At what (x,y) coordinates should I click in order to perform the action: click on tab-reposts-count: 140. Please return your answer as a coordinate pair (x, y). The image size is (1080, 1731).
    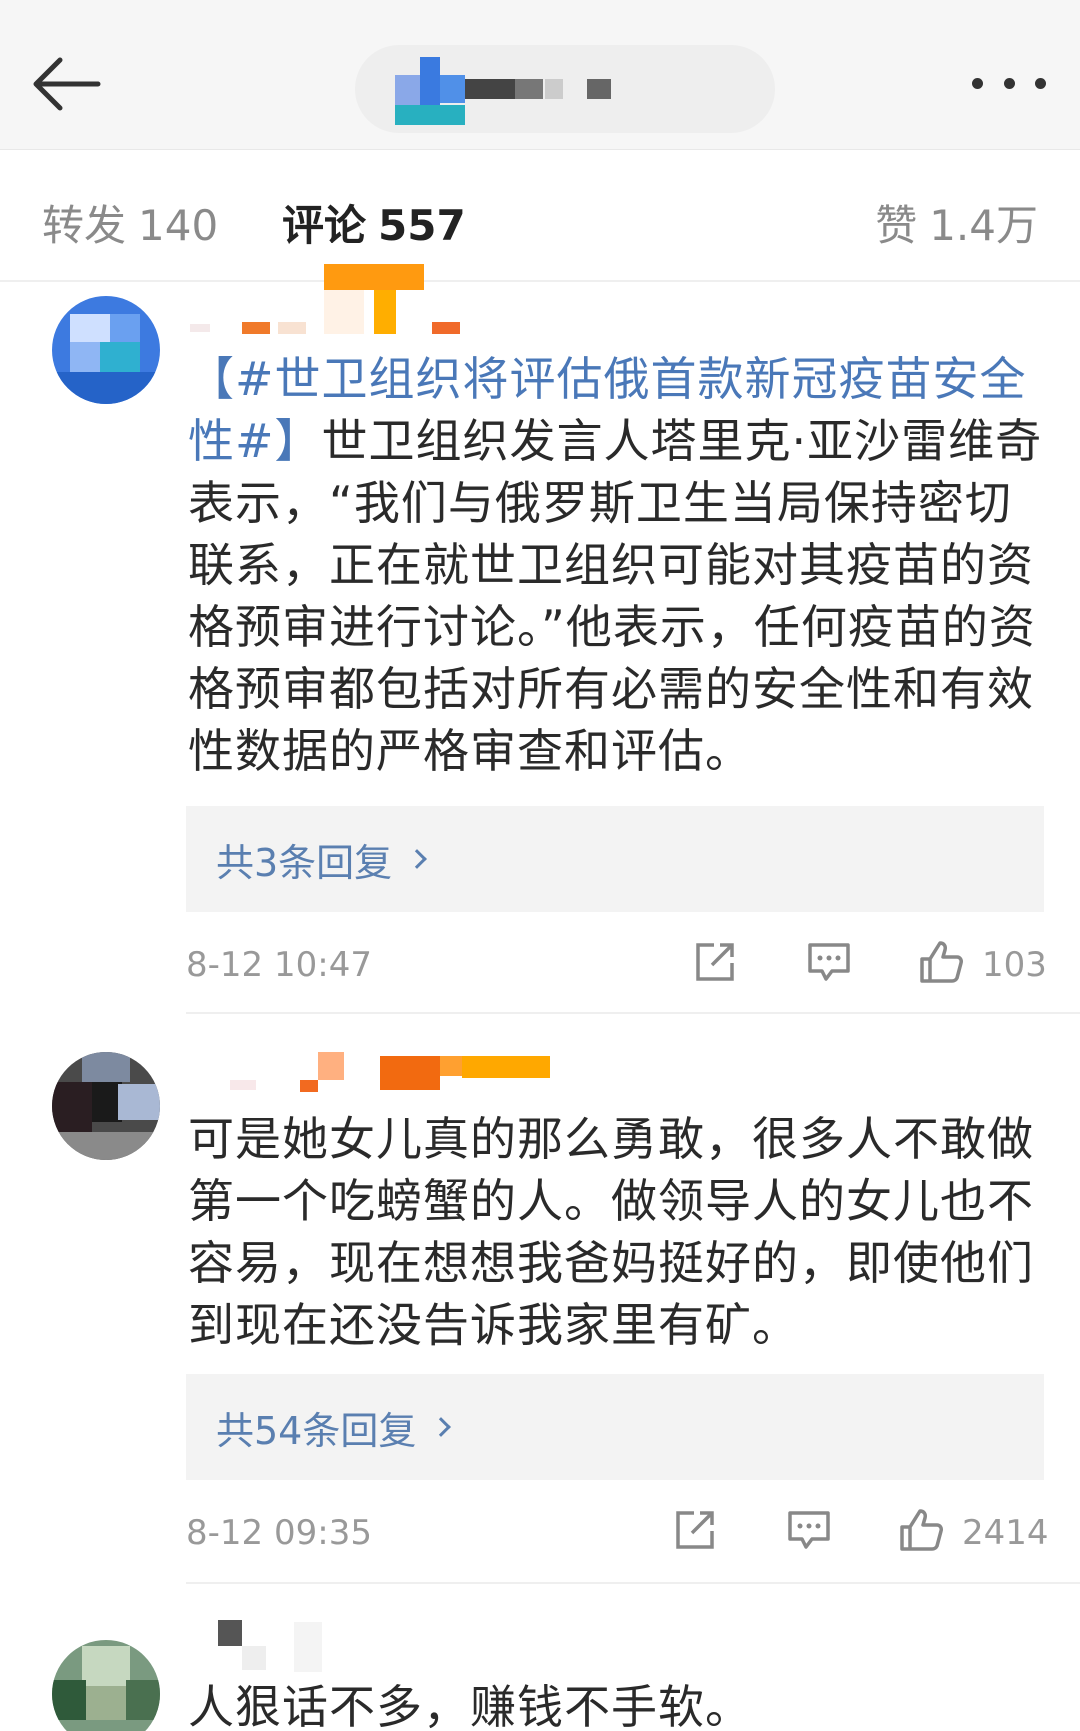
    Looking at the image, I should click on (178, 225).